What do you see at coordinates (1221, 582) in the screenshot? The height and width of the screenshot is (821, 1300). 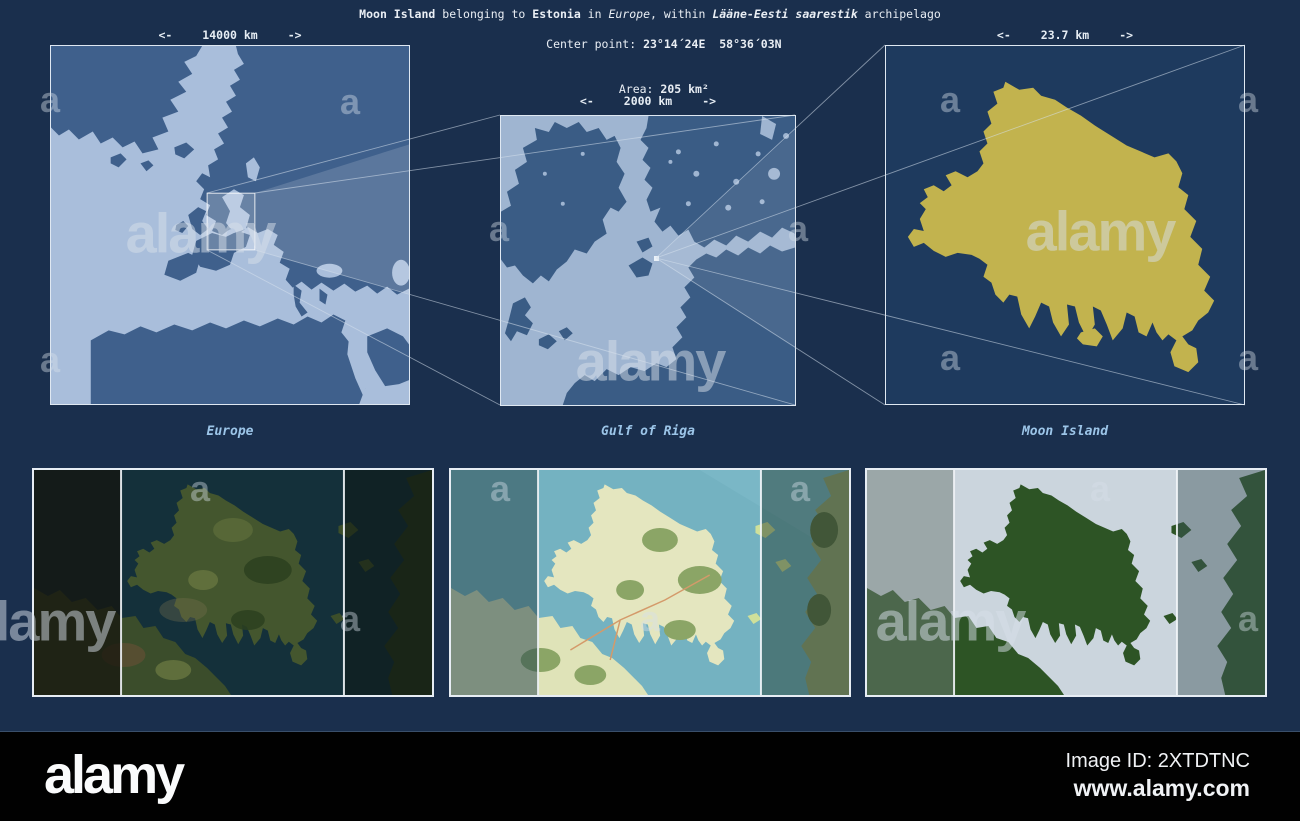 I see `plain-right-strip` at bounding box center [1221, 582].